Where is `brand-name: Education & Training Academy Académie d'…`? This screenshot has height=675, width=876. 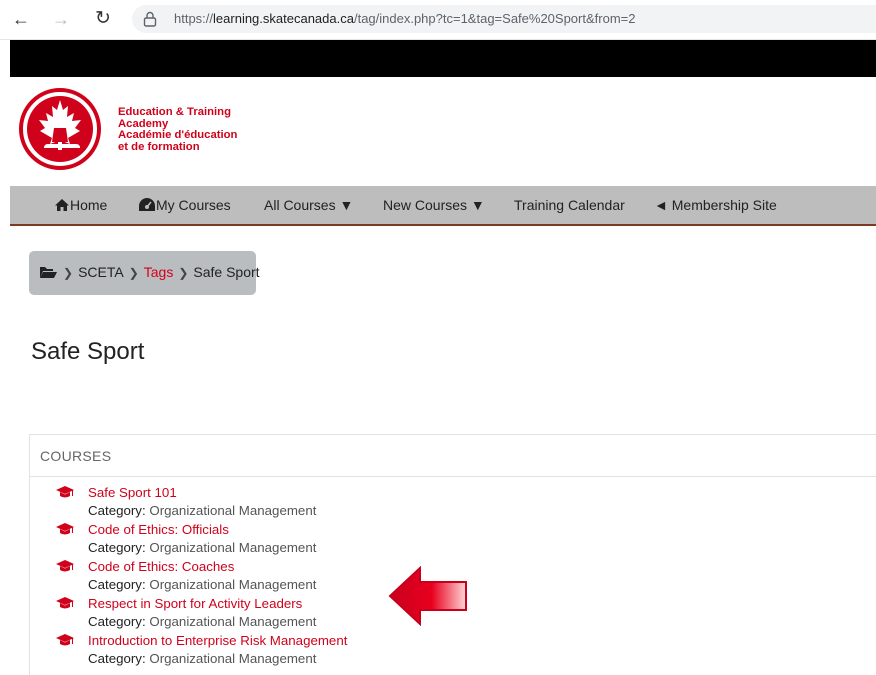
brand-name: Education & Training Academy Académie d'… is located at coordinates (177, 129).